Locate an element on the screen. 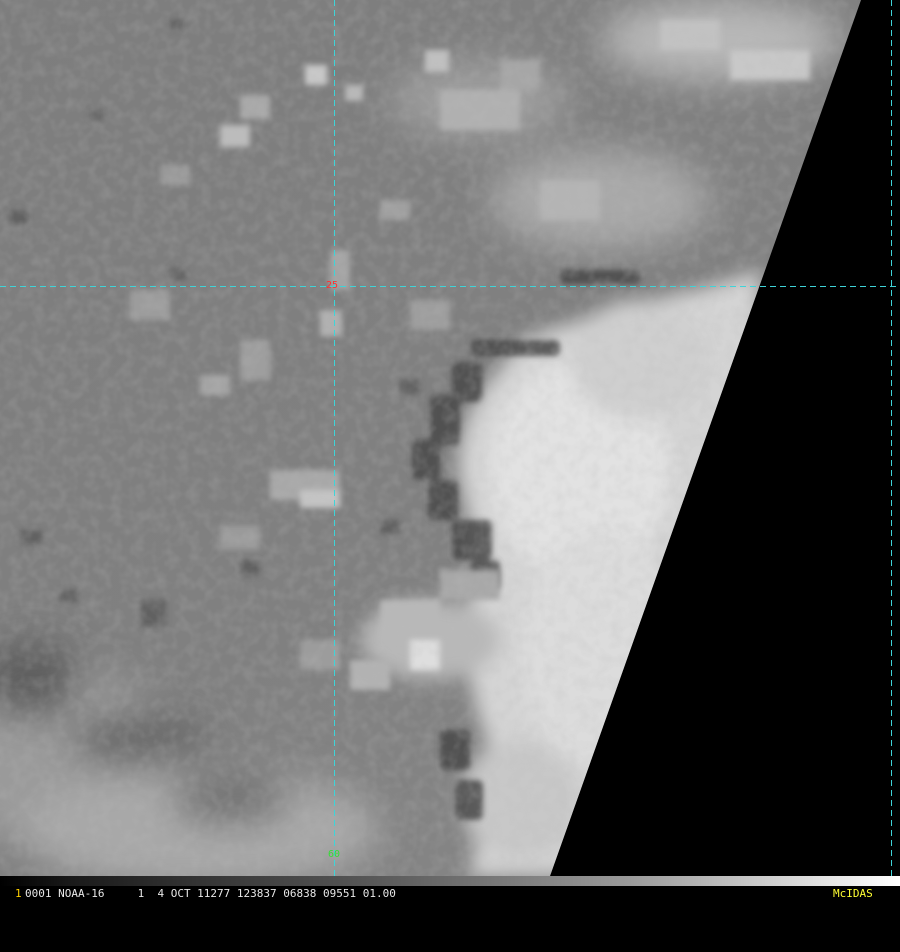  software-label: McIDAS is located at coordinates (853, 893).